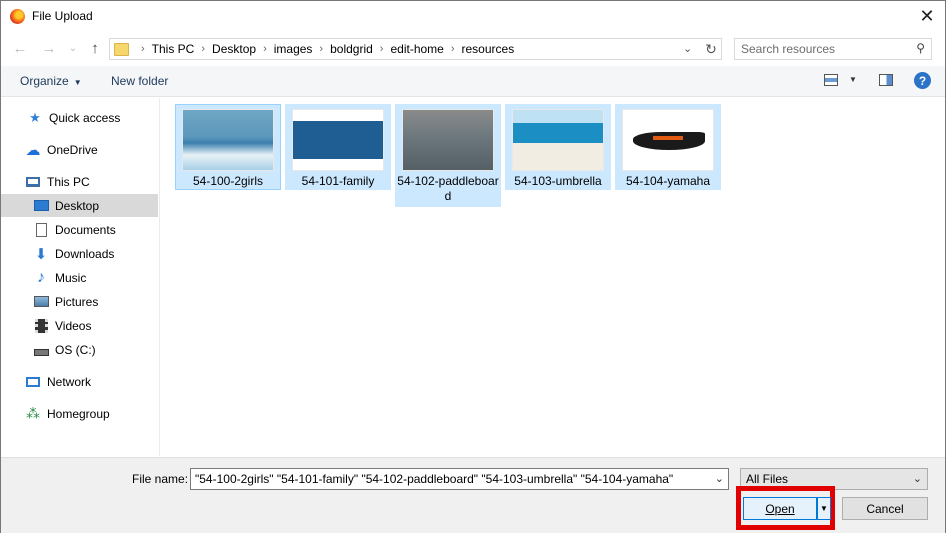  I want to click on sidebar-item-desktop: Desktop, so click(79, 205).